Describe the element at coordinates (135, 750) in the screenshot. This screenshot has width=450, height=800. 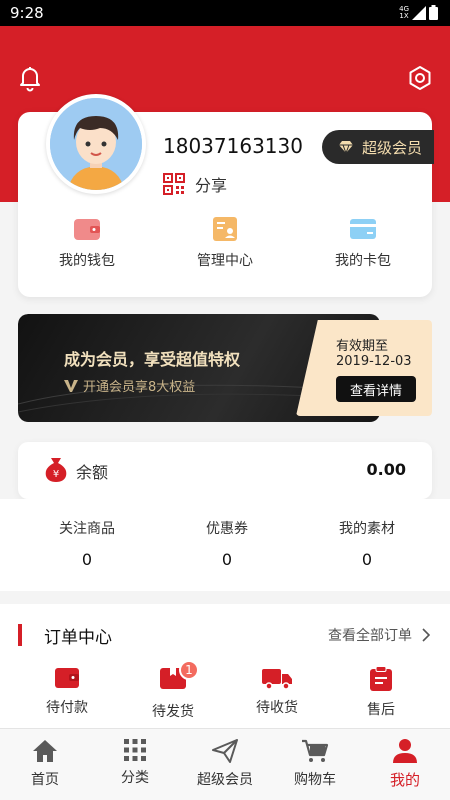
I see `grid-icon` at that location.